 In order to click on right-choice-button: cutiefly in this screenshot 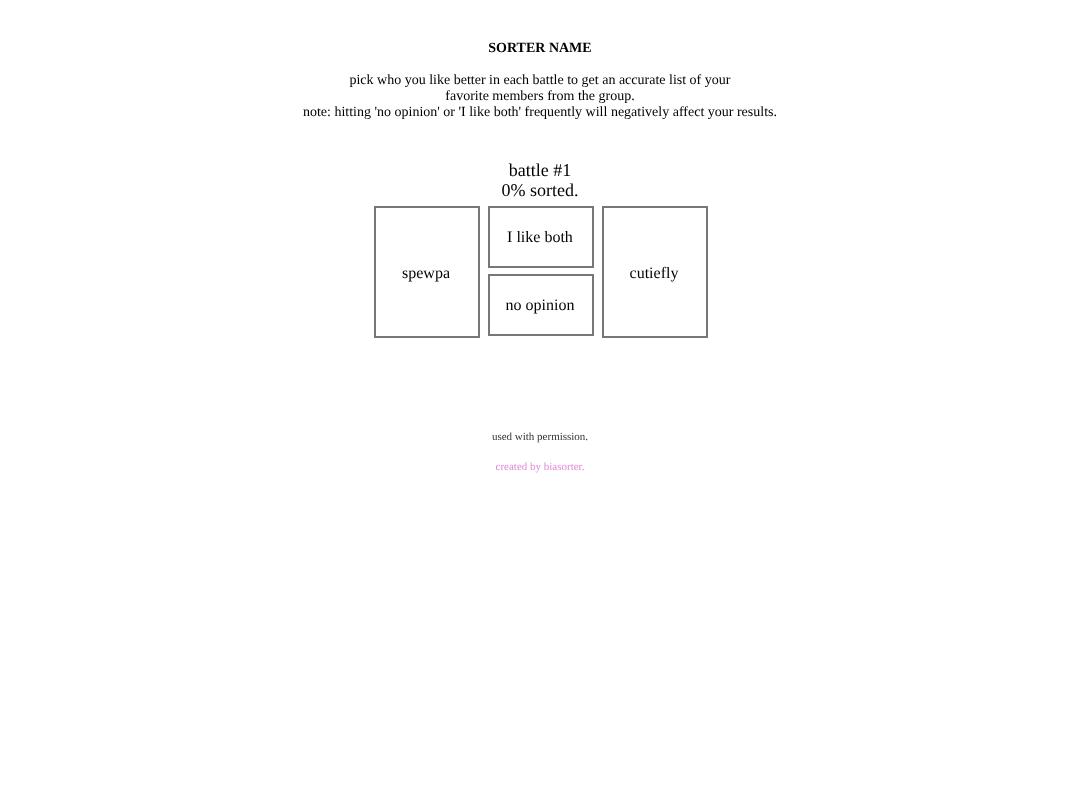, I will do `click(654, 272)`.